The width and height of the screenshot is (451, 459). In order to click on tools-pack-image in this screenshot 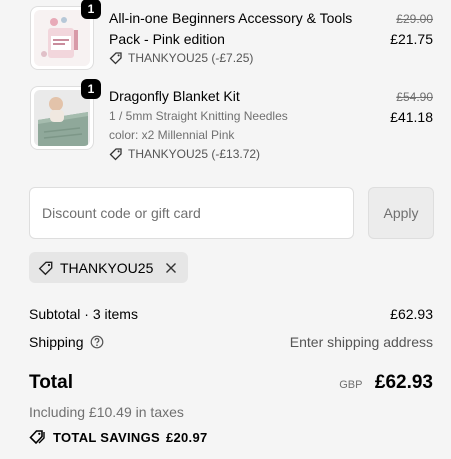, I will do `click(62, 38)`.